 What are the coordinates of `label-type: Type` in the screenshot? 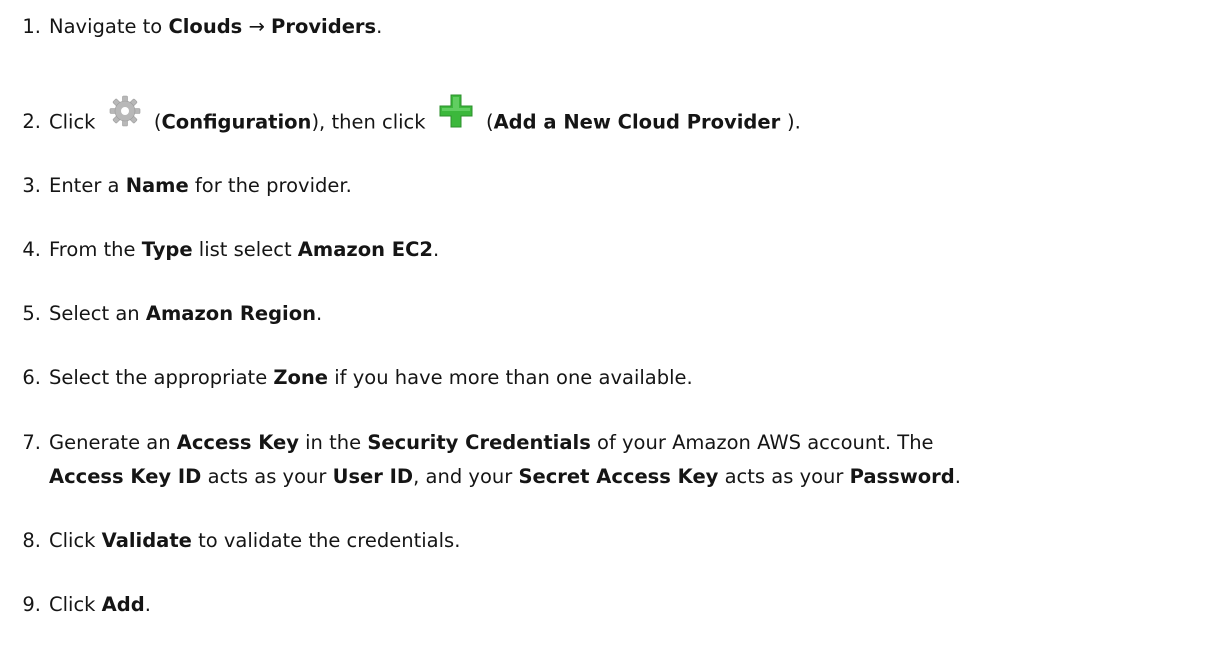 It's located at (167, 249).